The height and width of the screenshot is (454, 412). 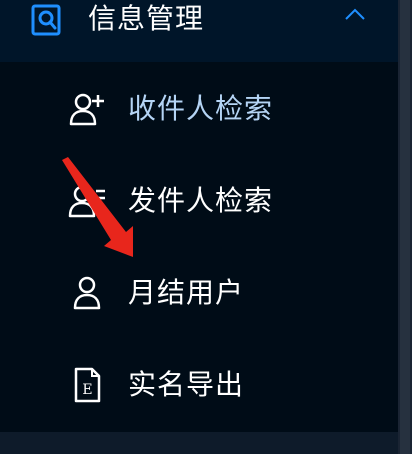 What do you see at coordinates (86, 109) in the screenshot?
I see `add-user-icon` at bounding box center [86, 109].